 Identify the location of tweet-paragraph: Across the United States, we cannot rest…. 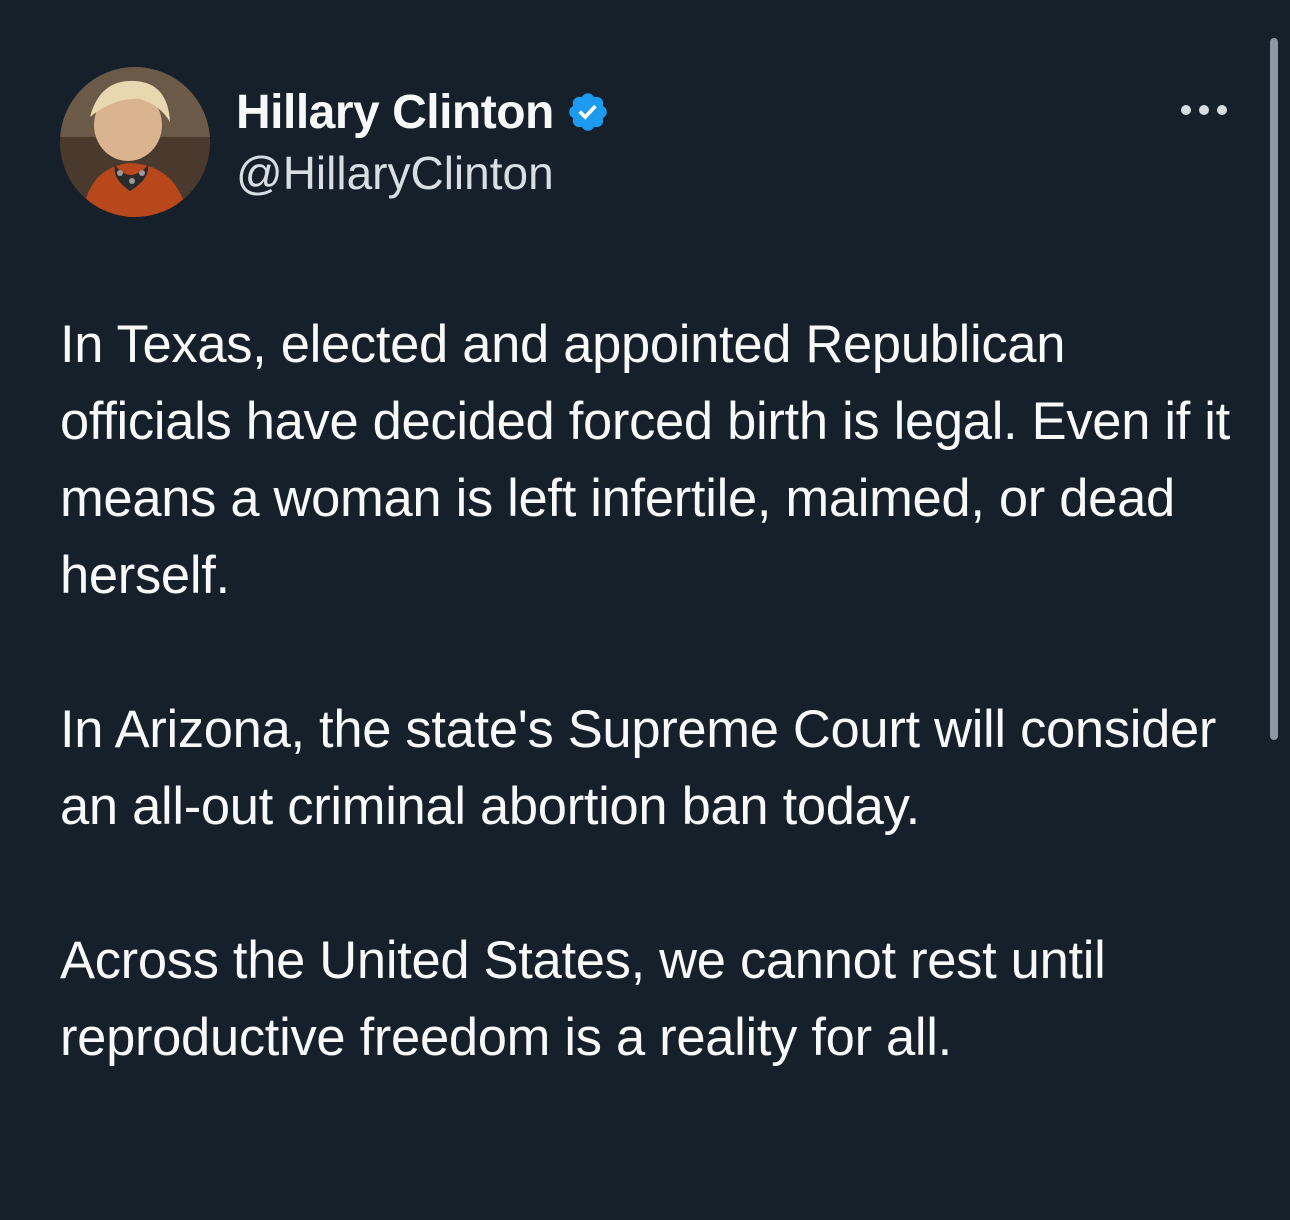
(583, 999).